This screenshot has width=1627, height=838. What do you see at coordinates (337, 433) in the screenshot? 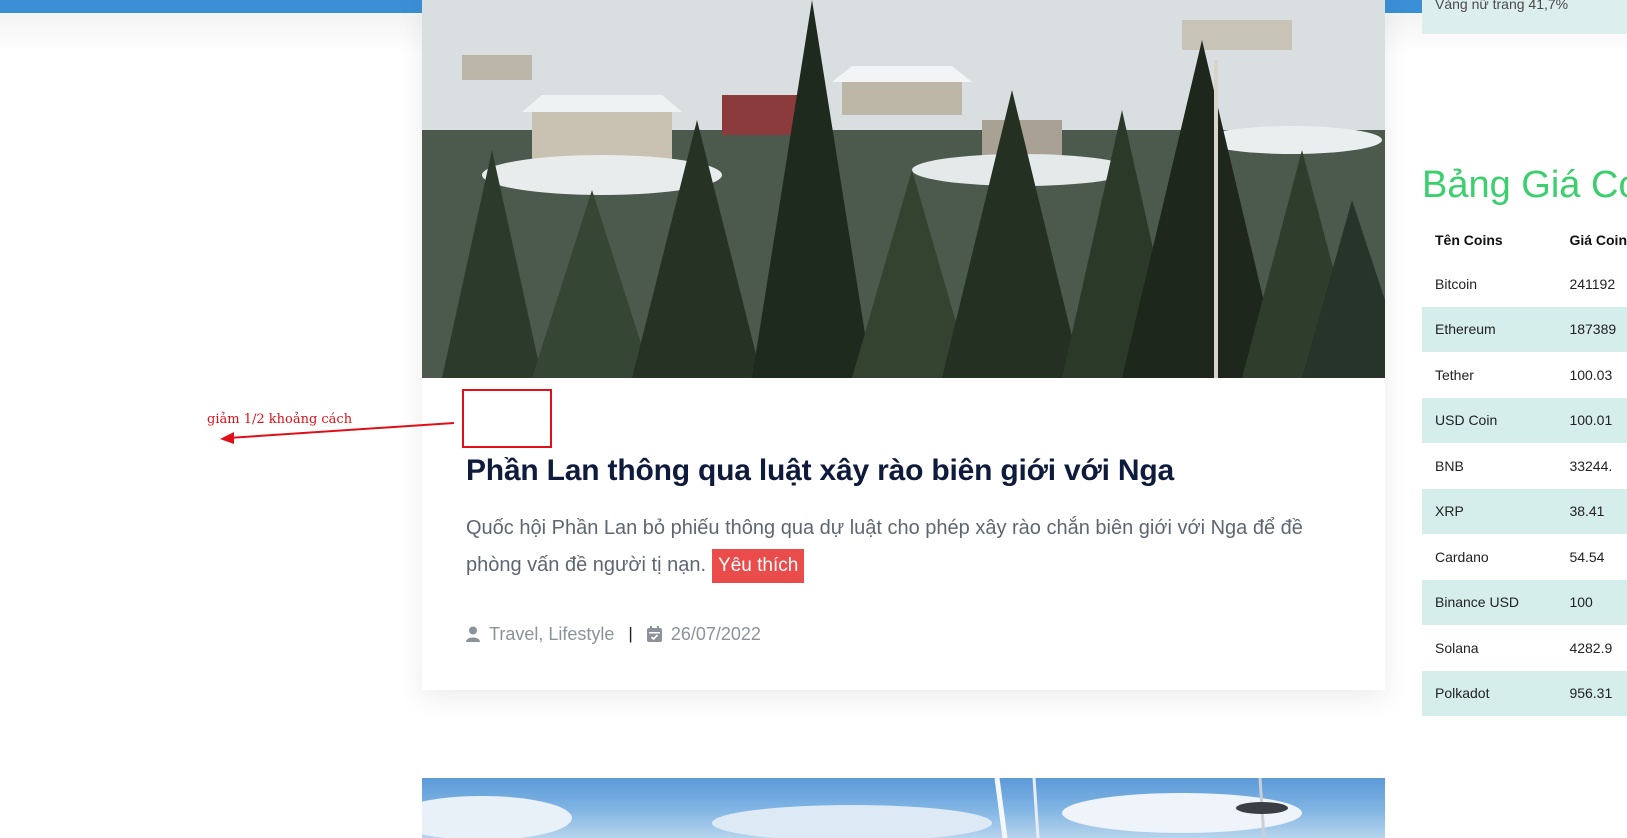
I see `annotation-arrow-icon` at bounding box center [337, 433].